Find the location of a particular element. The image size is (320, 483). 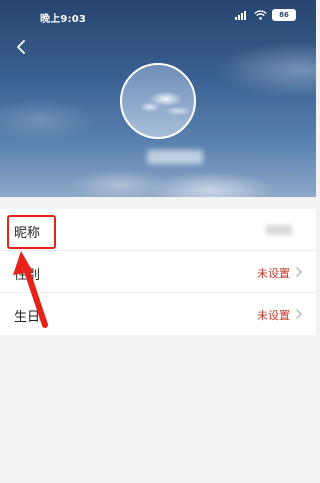

status-icons: 86 is located at coordinates (265, 15).